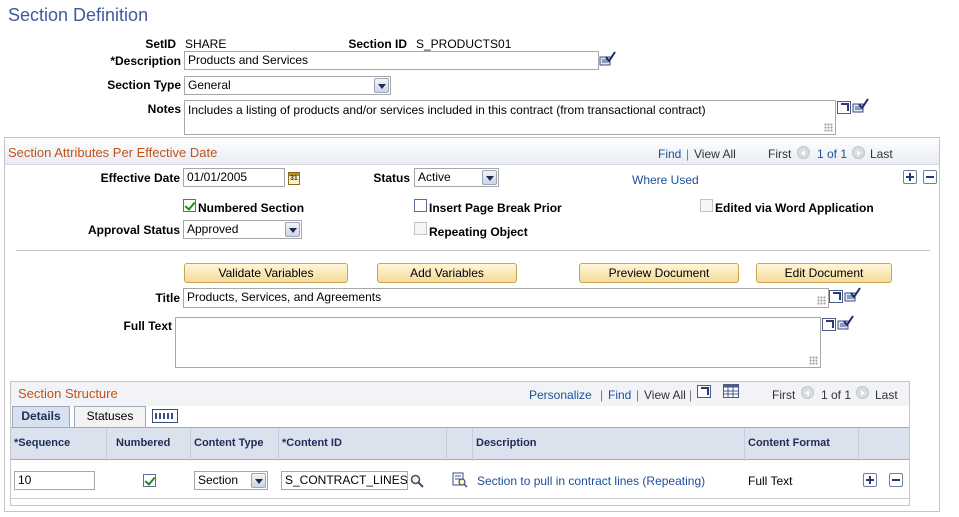  I want to click on title-value: Products, Services, and Agreements, so click(284, 297).